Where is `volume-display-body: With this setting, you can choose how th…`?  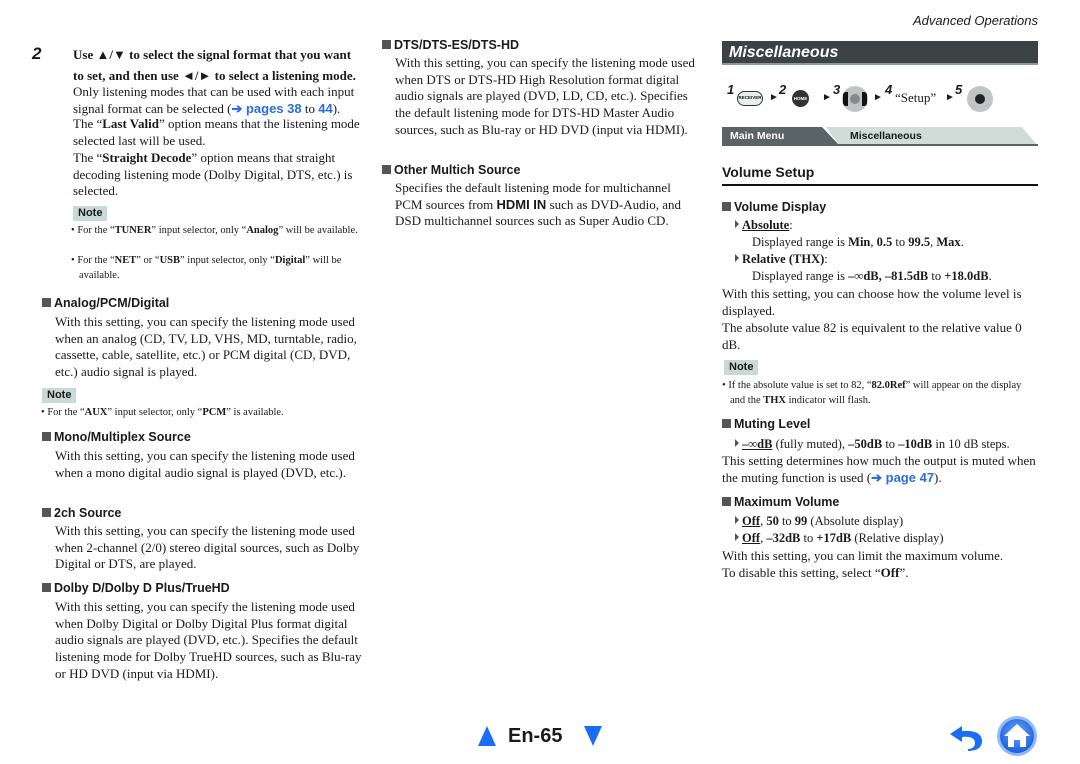 volume-display-body: With this setting, you can choose how th… is located at coordinates (872, 302).